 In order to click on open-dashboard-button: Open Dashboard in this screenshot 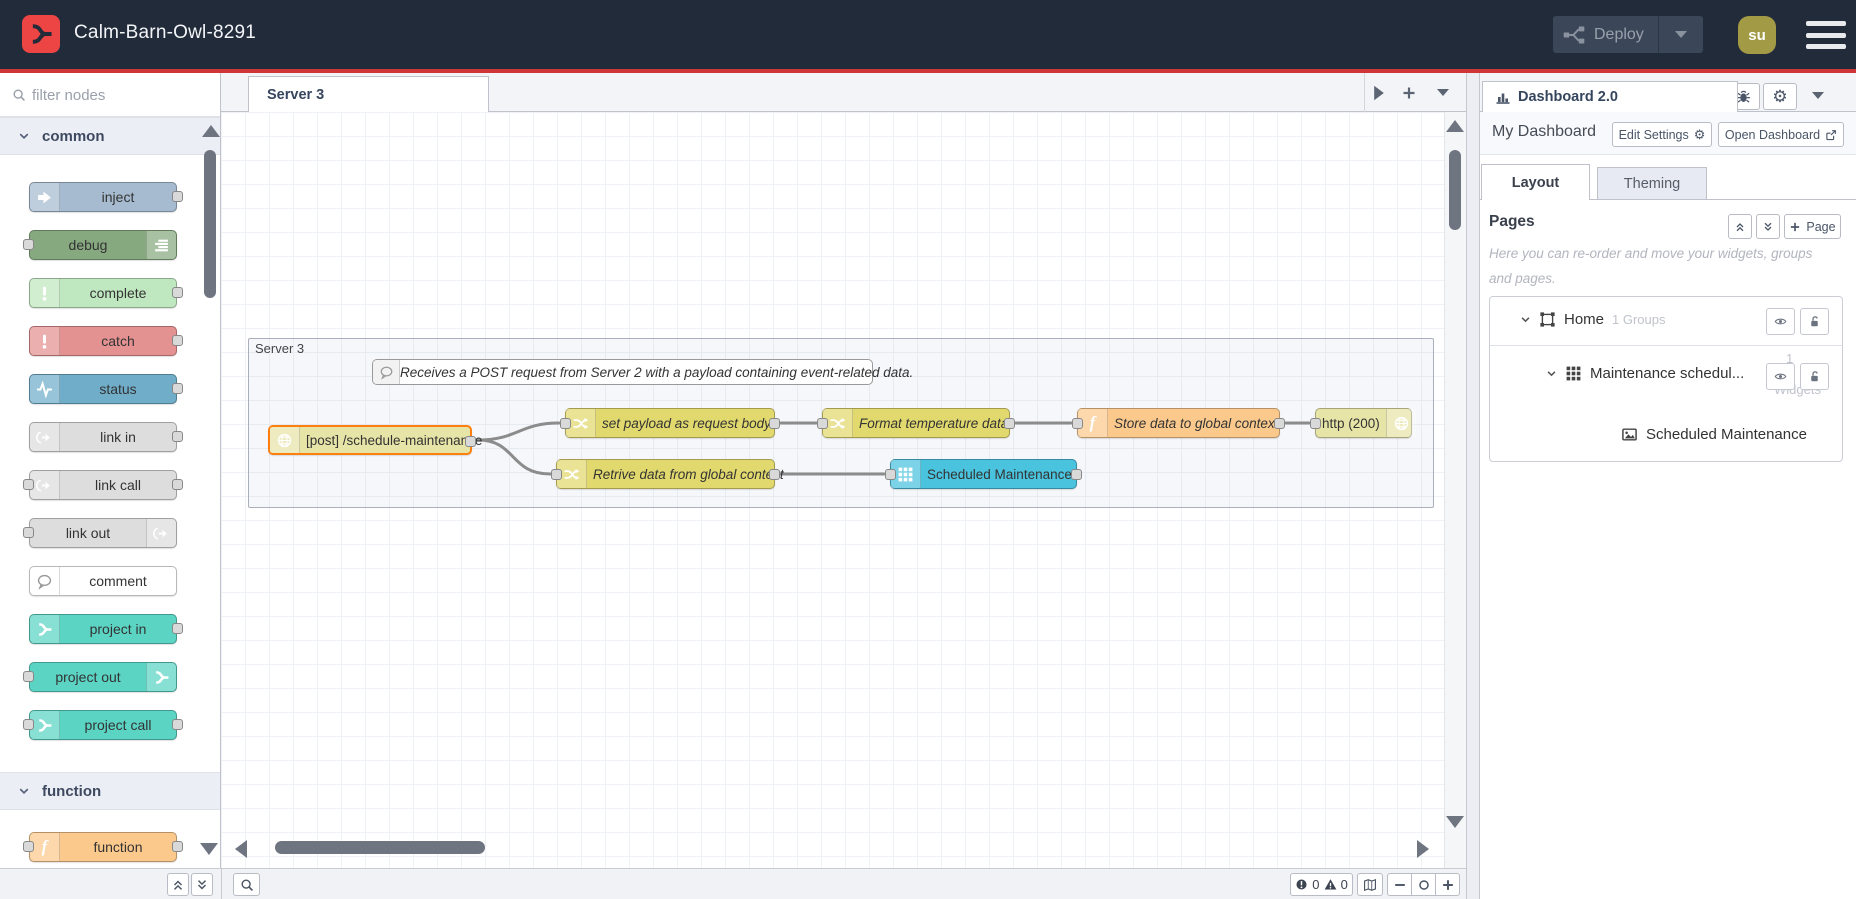, I will do `click(1781, 134)`.